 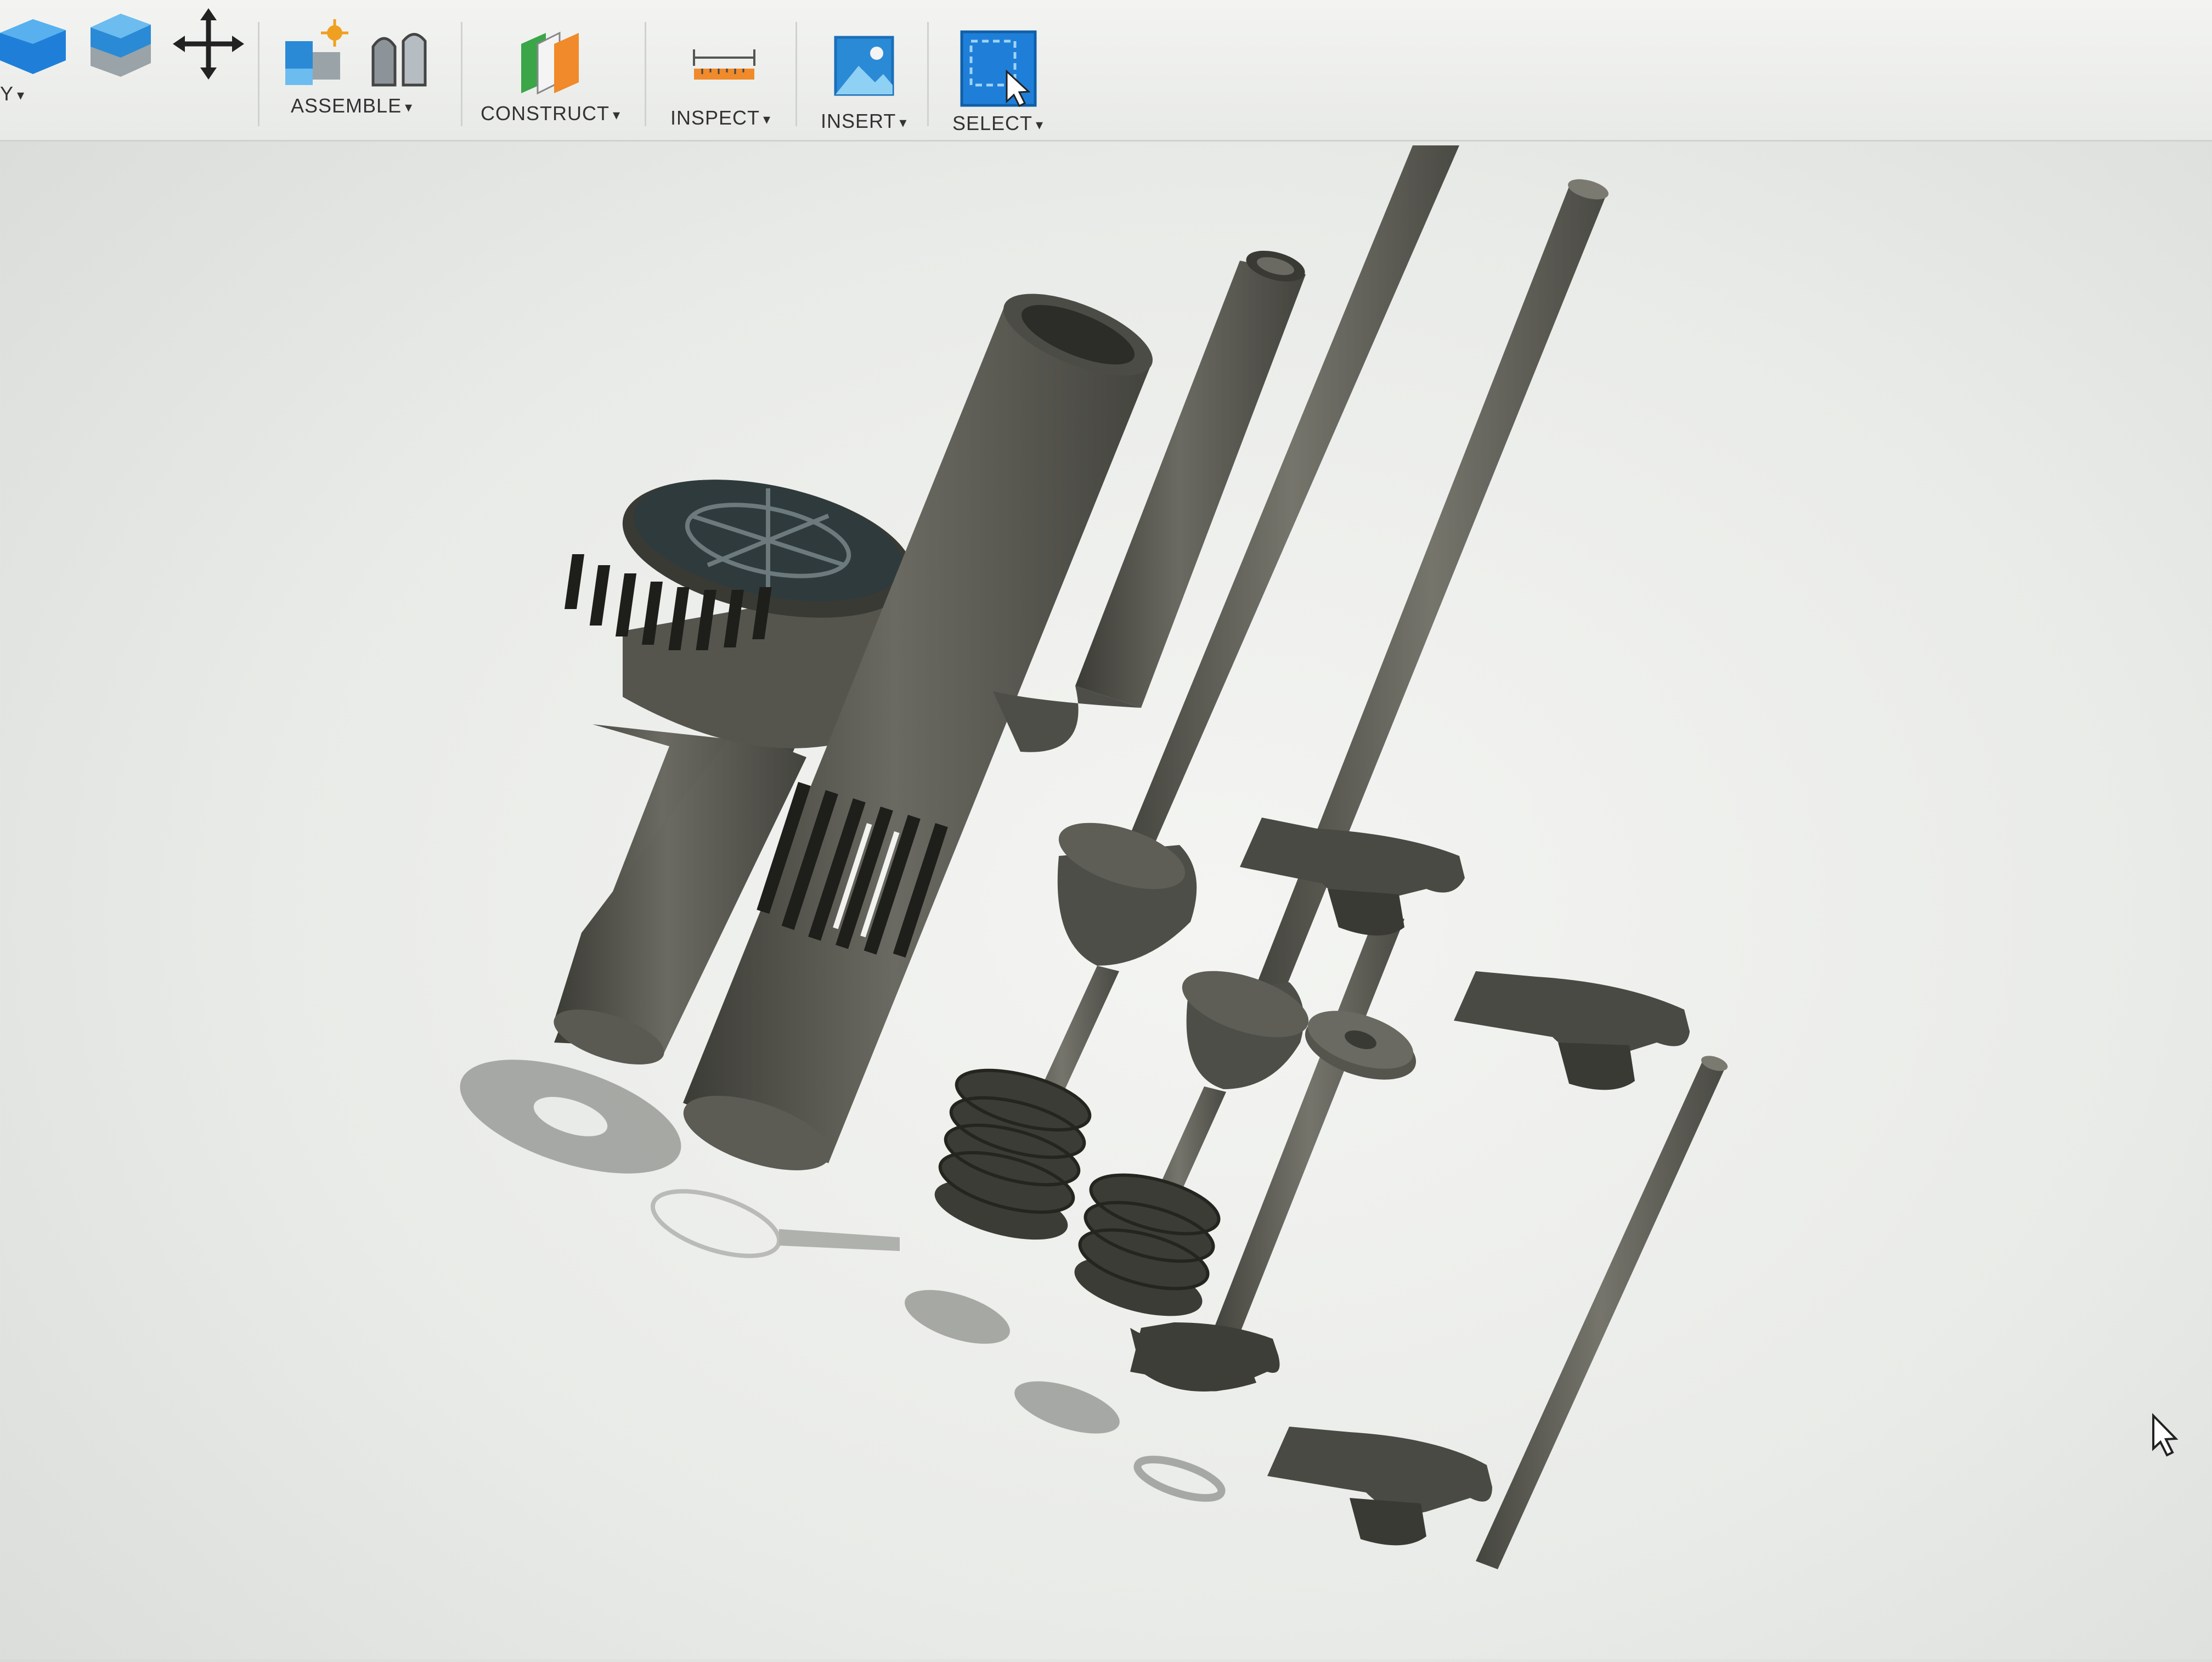 I want to click on partial-dropdown-label: Y ▾, so click(x=13, y=93).